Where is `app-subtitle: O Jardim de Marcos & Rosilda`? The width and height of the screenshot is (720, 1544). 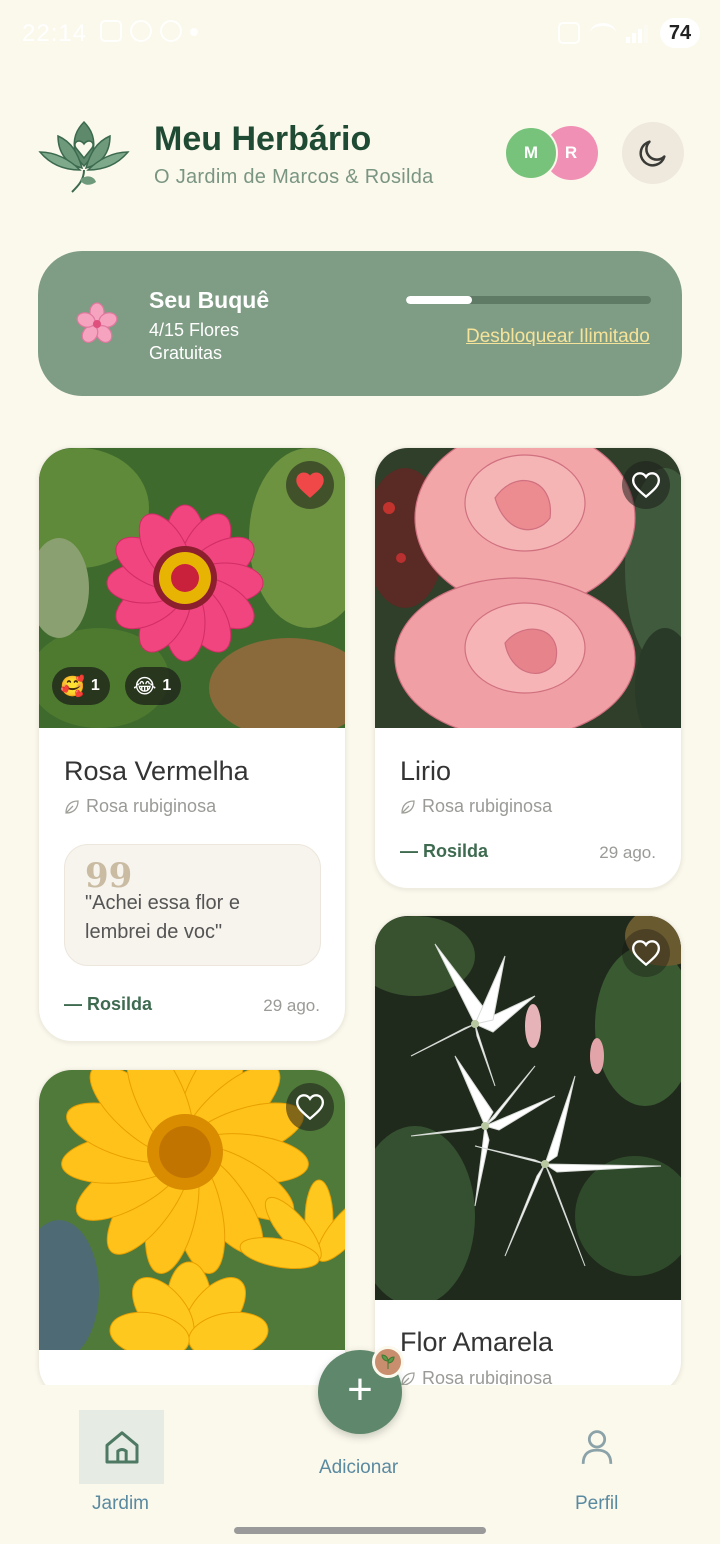 app-subtitle: O Jardim de Marcos & Rosilda is located at coordinates (294, 177).